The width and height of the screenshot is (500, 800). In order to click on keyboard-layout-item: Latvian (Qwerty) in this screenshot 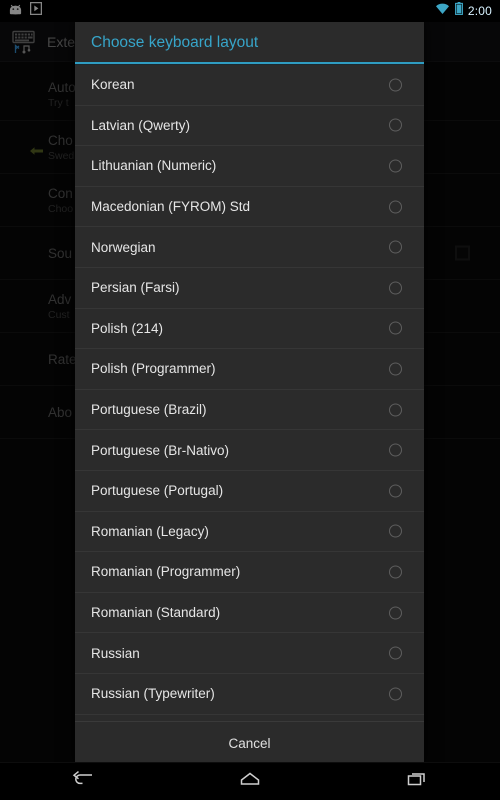, I will do `click(249, 126)`.